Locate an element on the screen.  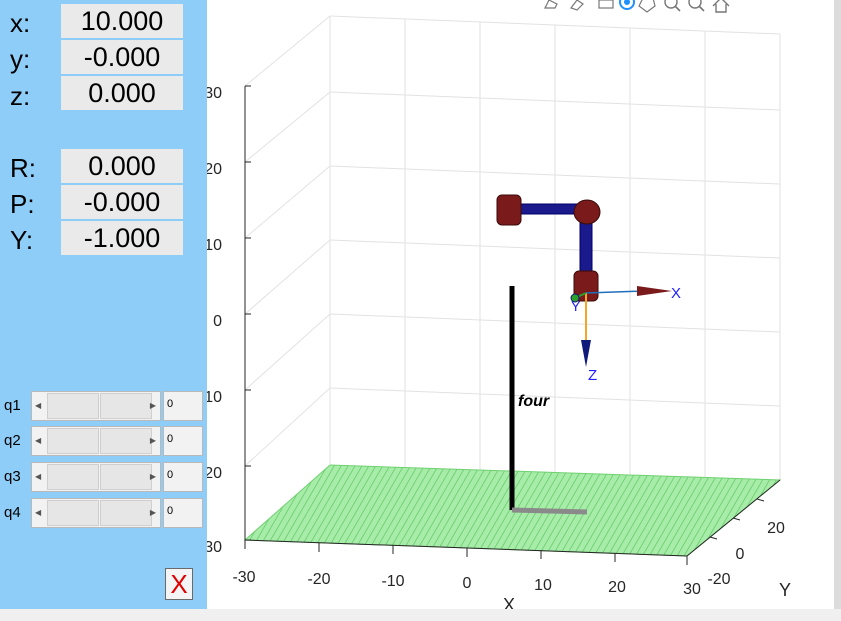
base-joint is located at coordinates (509, 210).